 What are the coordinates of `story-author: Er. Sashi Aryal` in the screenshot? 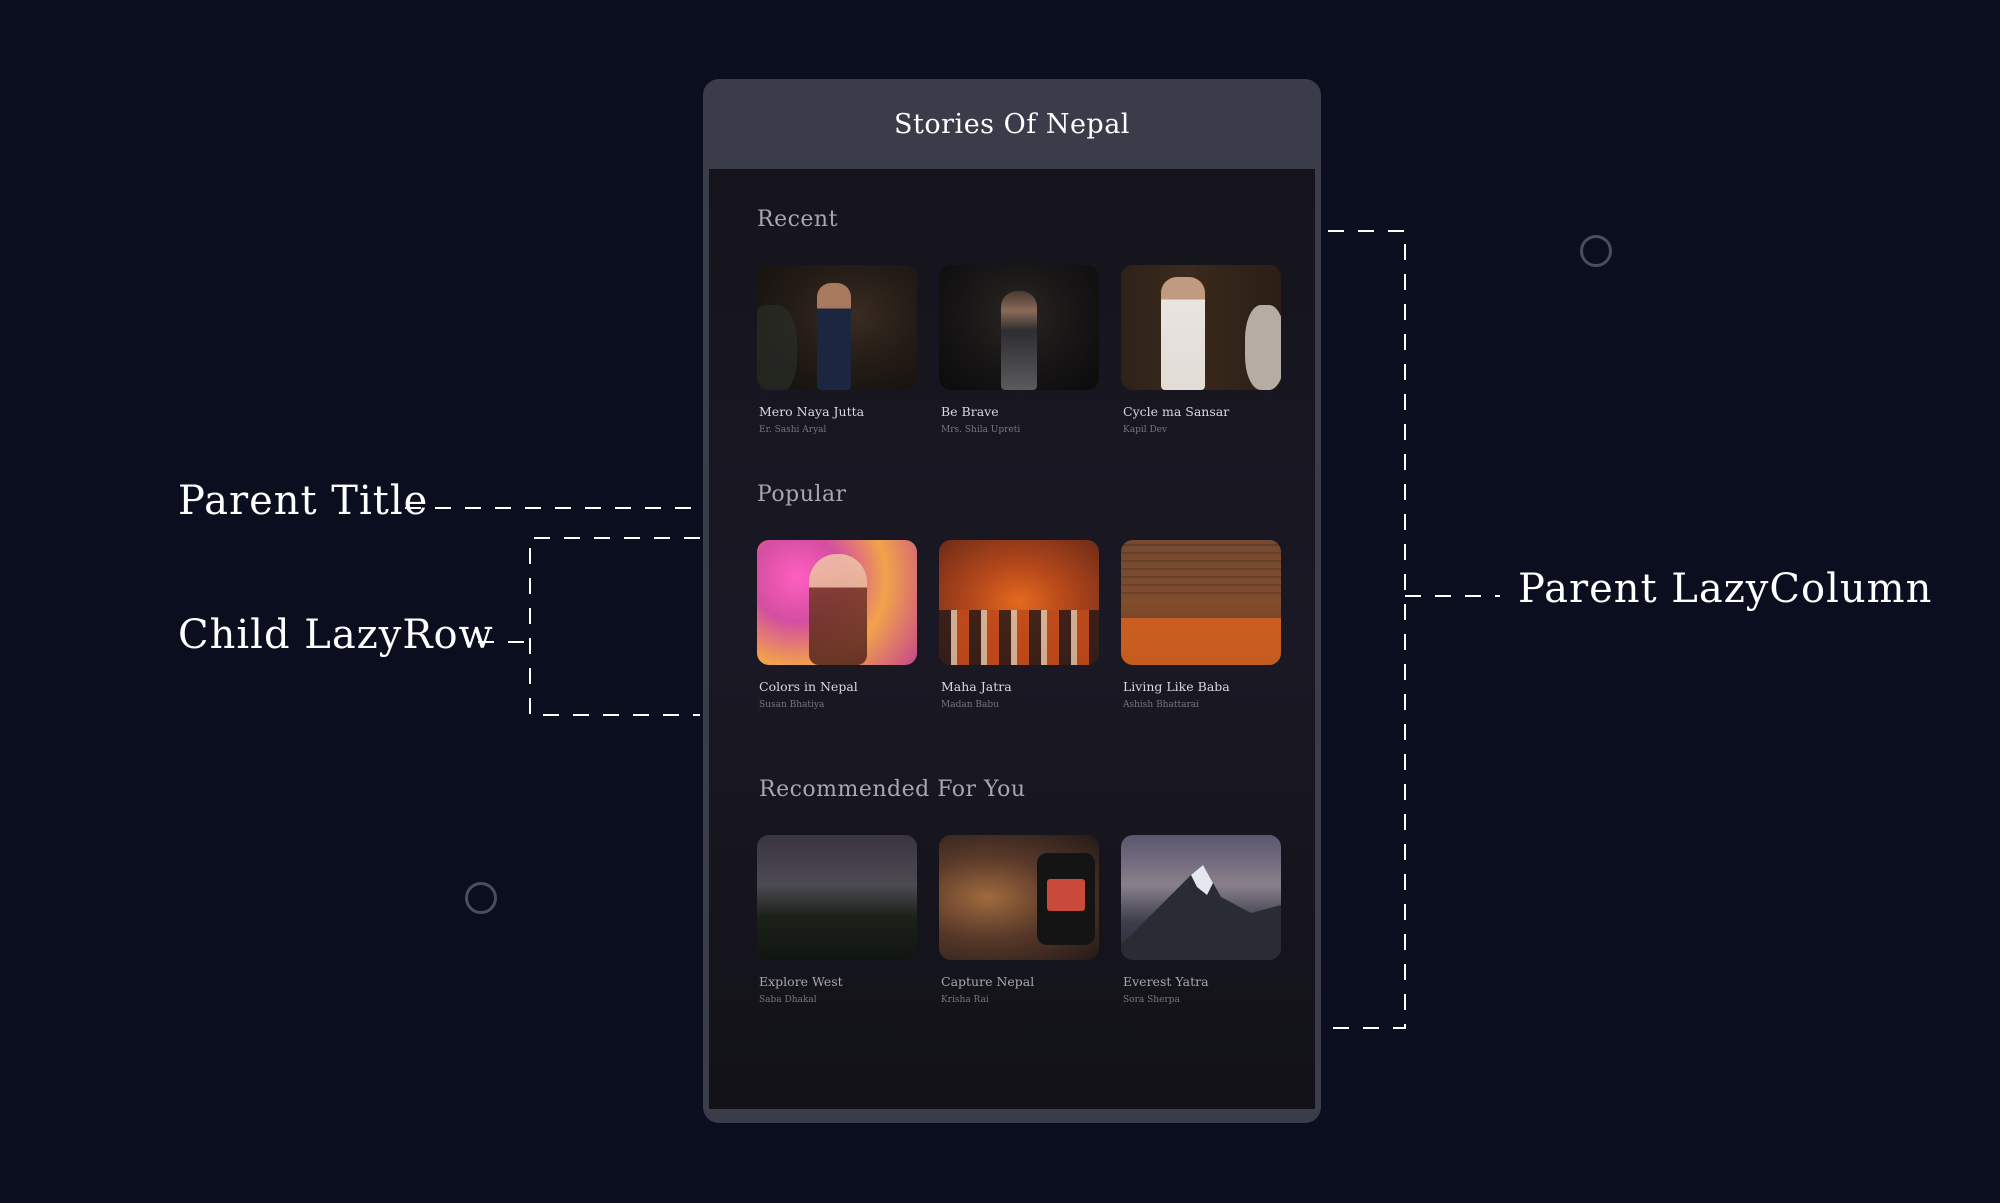 It's located at (793, 430).